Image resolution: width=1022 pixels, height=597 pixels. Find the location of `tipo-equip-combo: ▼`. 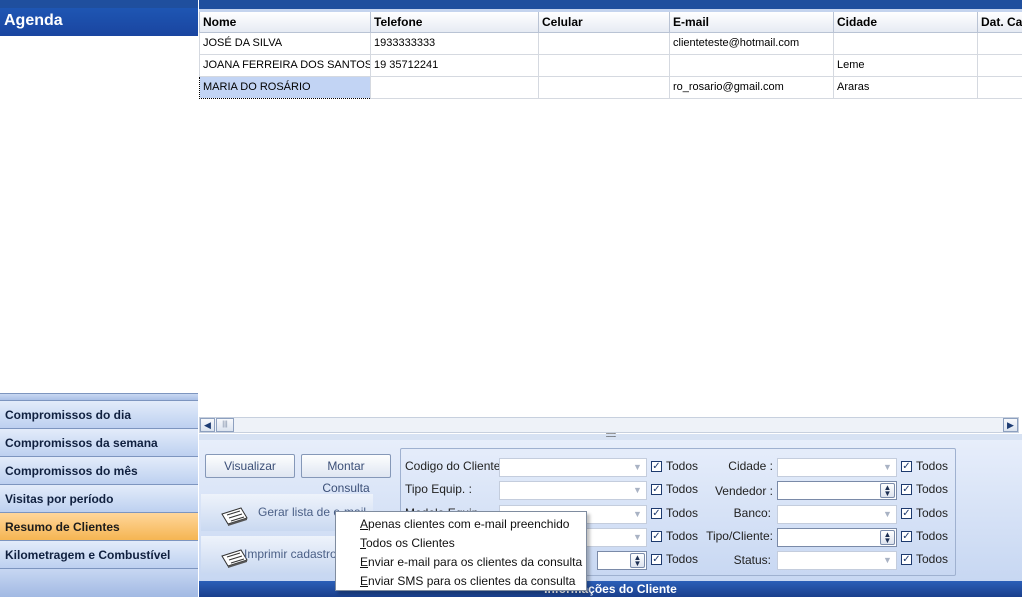

tipo-equip-combo: ▼ is located at coordinates (573, 490).